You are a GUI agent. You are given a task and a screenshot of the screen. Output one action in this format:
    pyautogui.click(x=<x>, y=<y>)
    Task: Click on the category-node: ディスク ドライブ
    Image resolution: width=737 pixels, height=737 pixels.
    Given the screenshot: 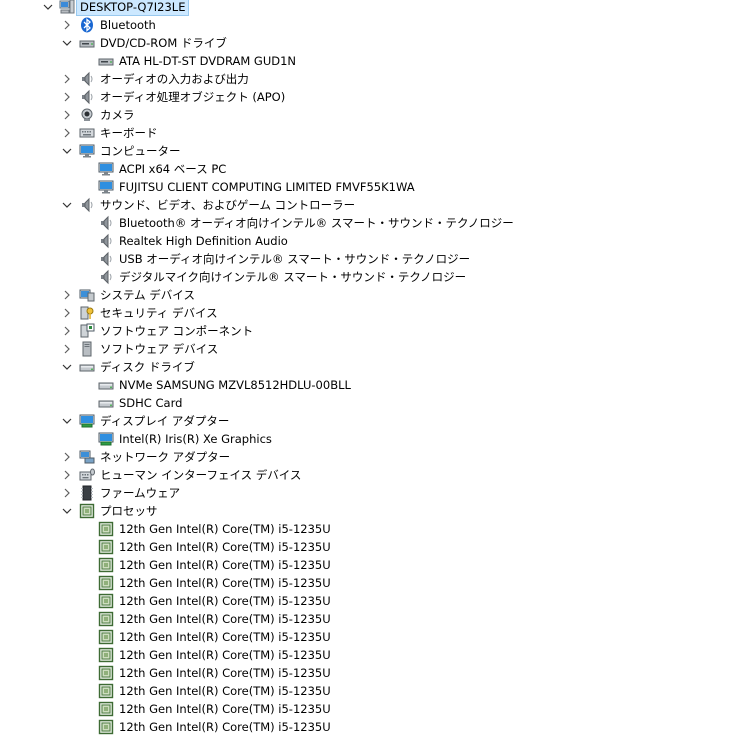 What is the action you would take?
    pyautogui.click(x=368, y=367)
    